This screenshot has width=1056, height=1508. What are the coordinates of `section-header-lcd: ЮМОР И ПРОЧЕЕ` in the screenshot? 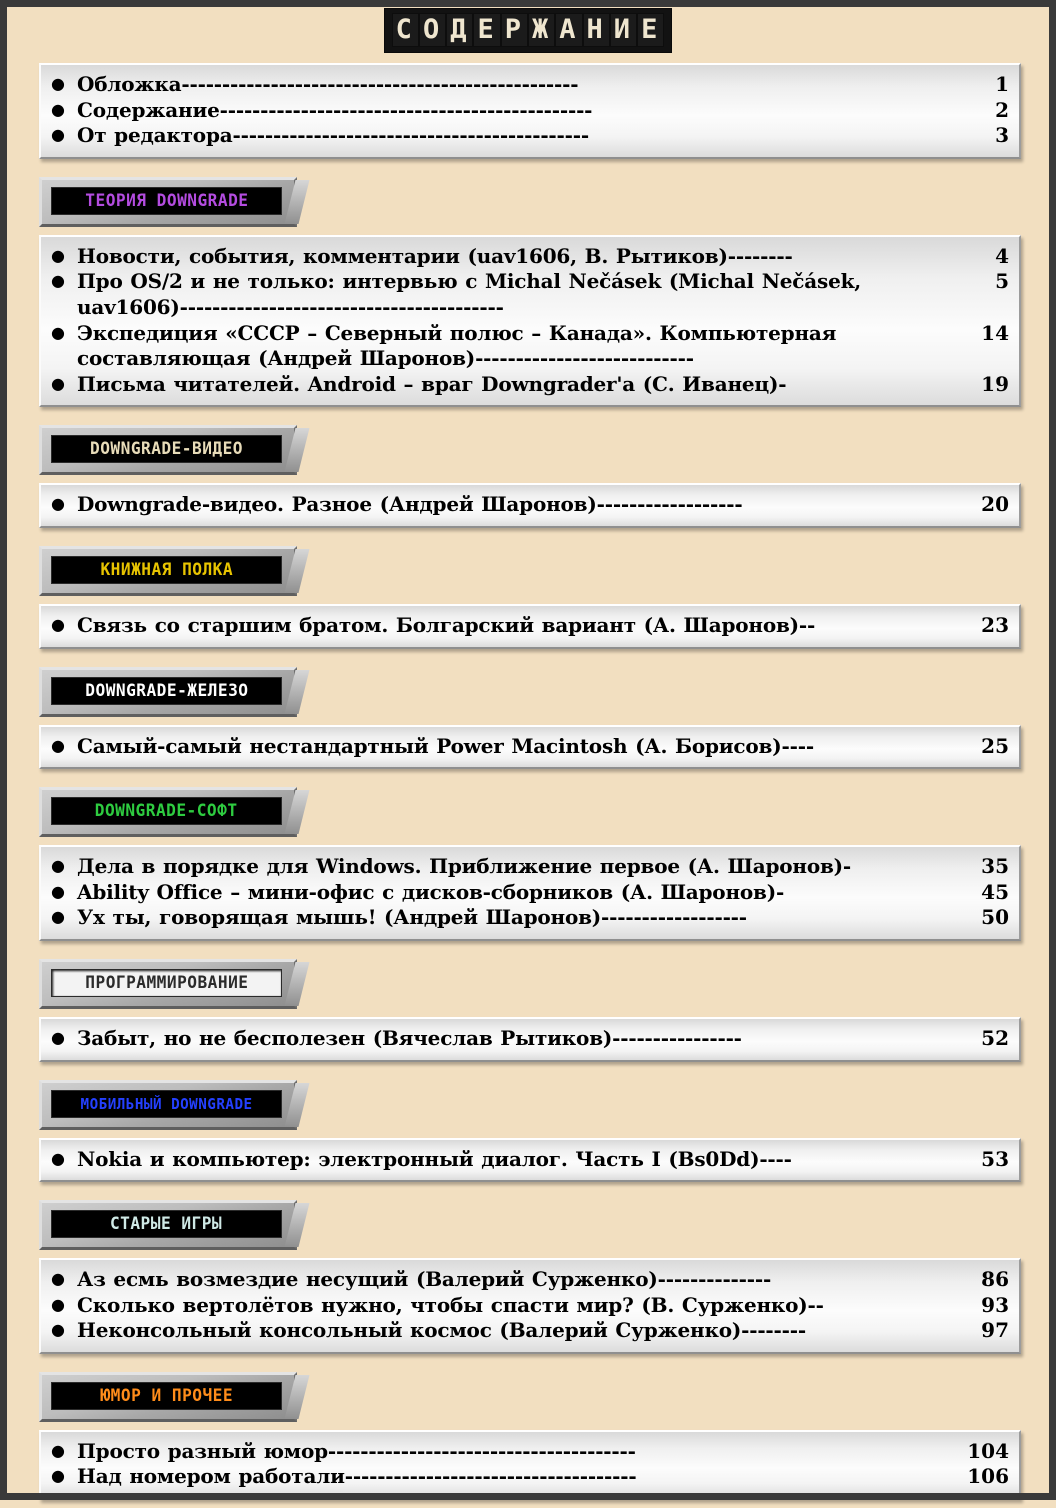 It's located at (166, 1395).